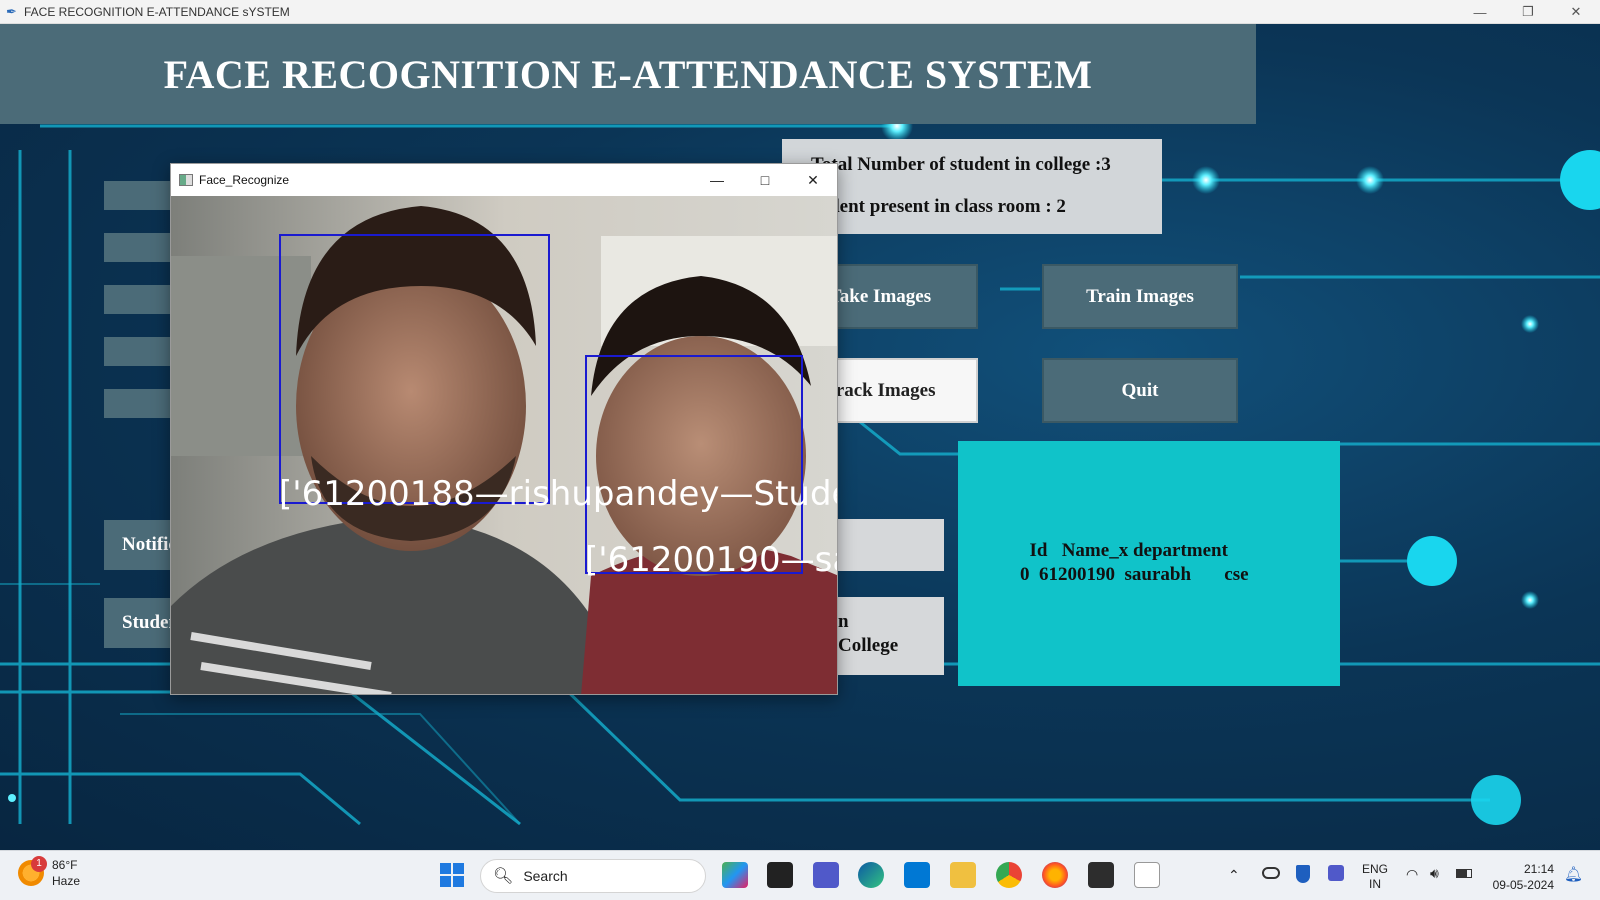 The width and height of the screenshot is (1600, 900). What do you see at coordinates (711, 560) in the screenshot?
I see `face-label: ['61200190—saurabh—Student']` at bounding box center [711, 560].